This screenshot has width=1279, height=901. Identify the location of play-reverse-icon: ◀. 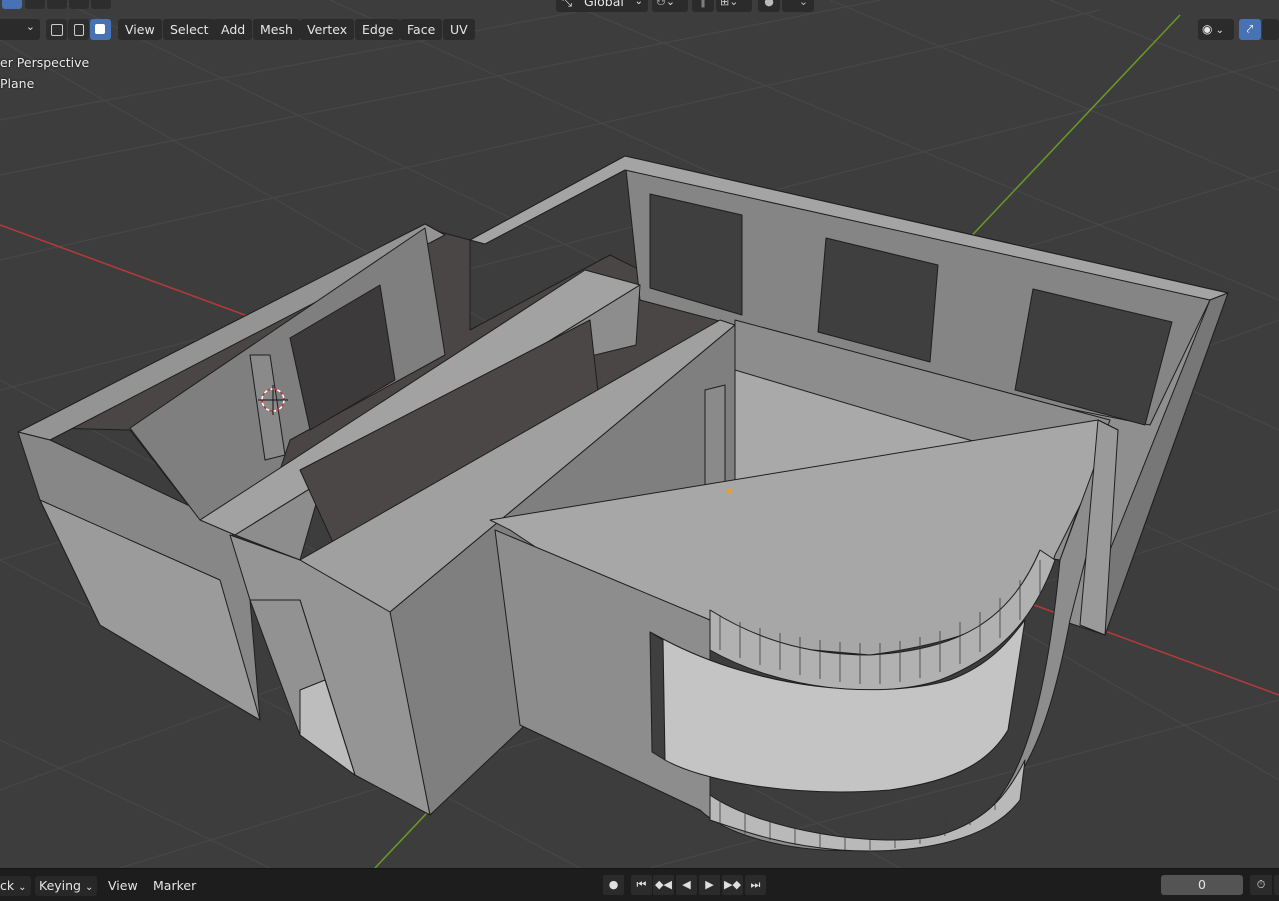
(686, 884).